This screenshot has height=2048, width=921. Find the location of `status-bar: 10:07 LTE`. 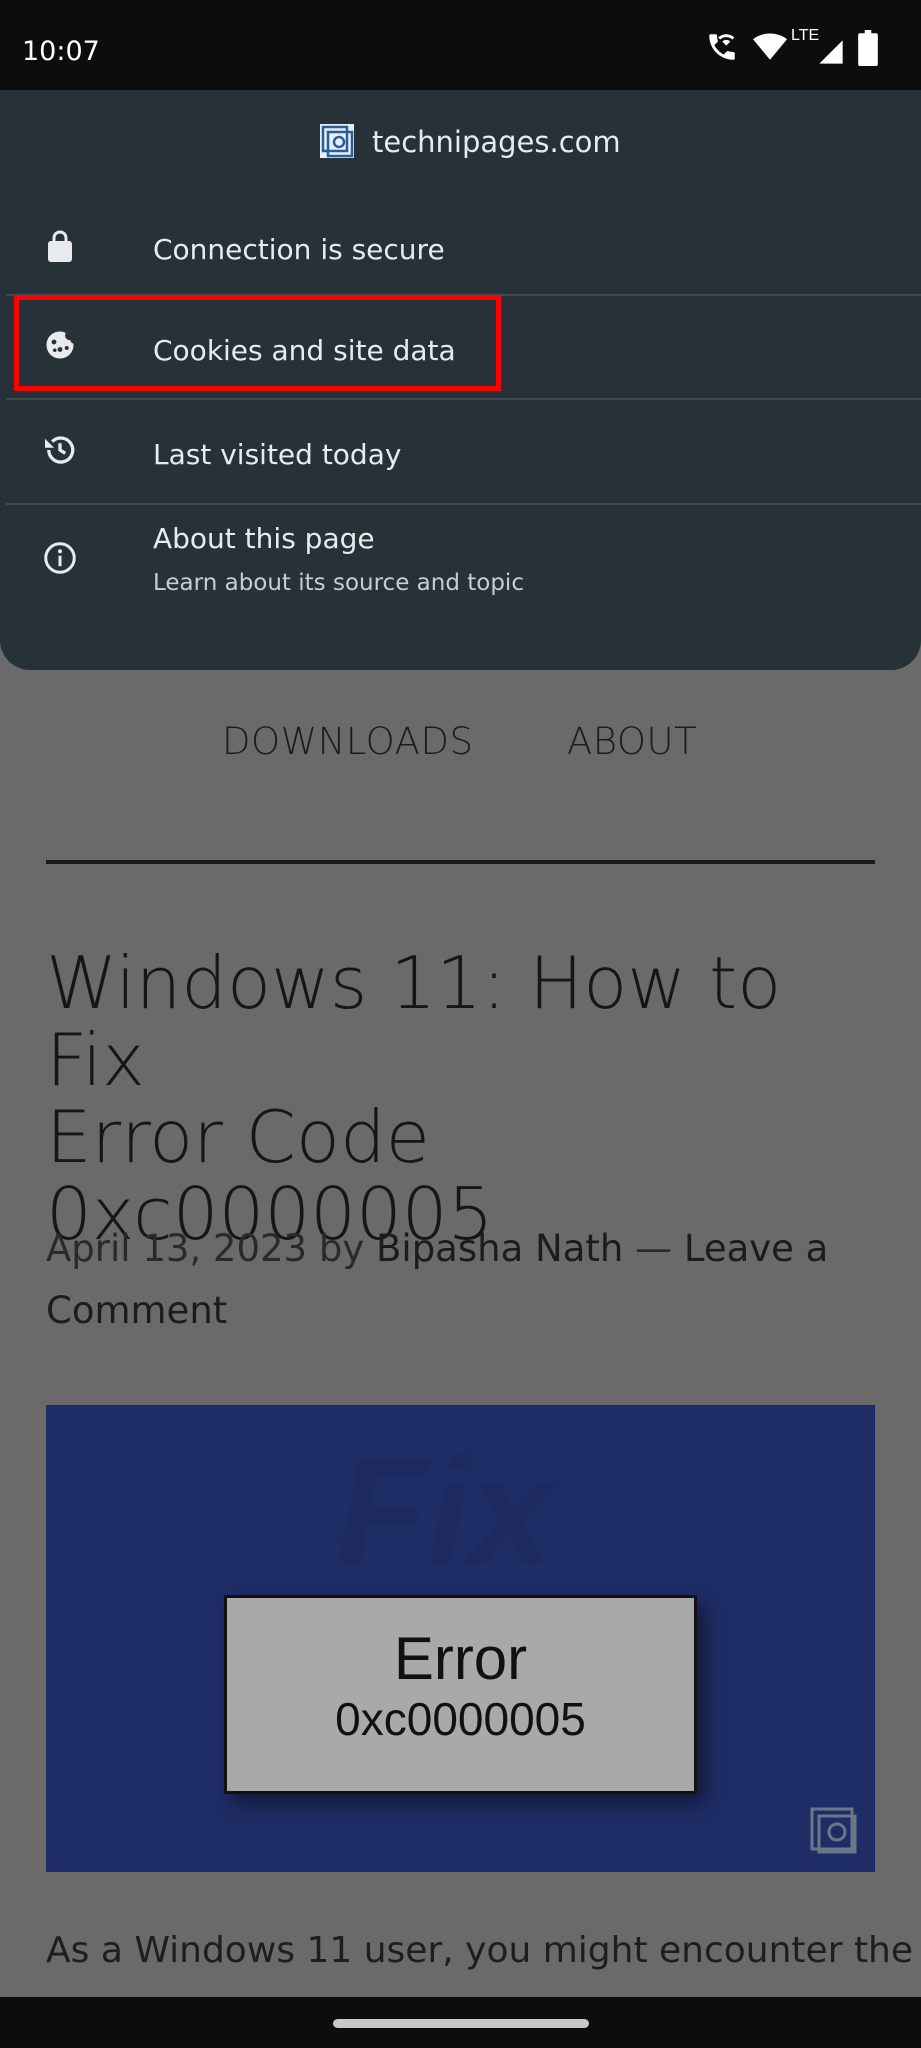

status-bar: 10:07 LTE is located at coordinates (460, 45).